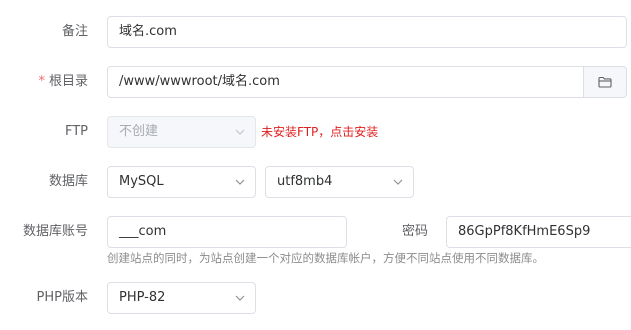  What do you see at coordinates (142, 297) in the screenshot?
I see `php-version-value: PHP-82` at bounding box center [142, 297].